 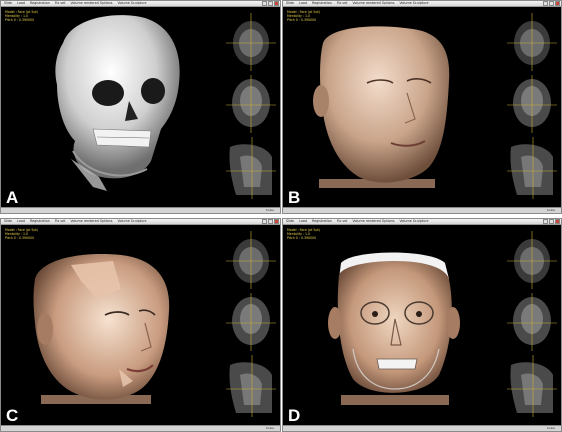 I want to click on panel-label: C, so click(x=12, y=415).